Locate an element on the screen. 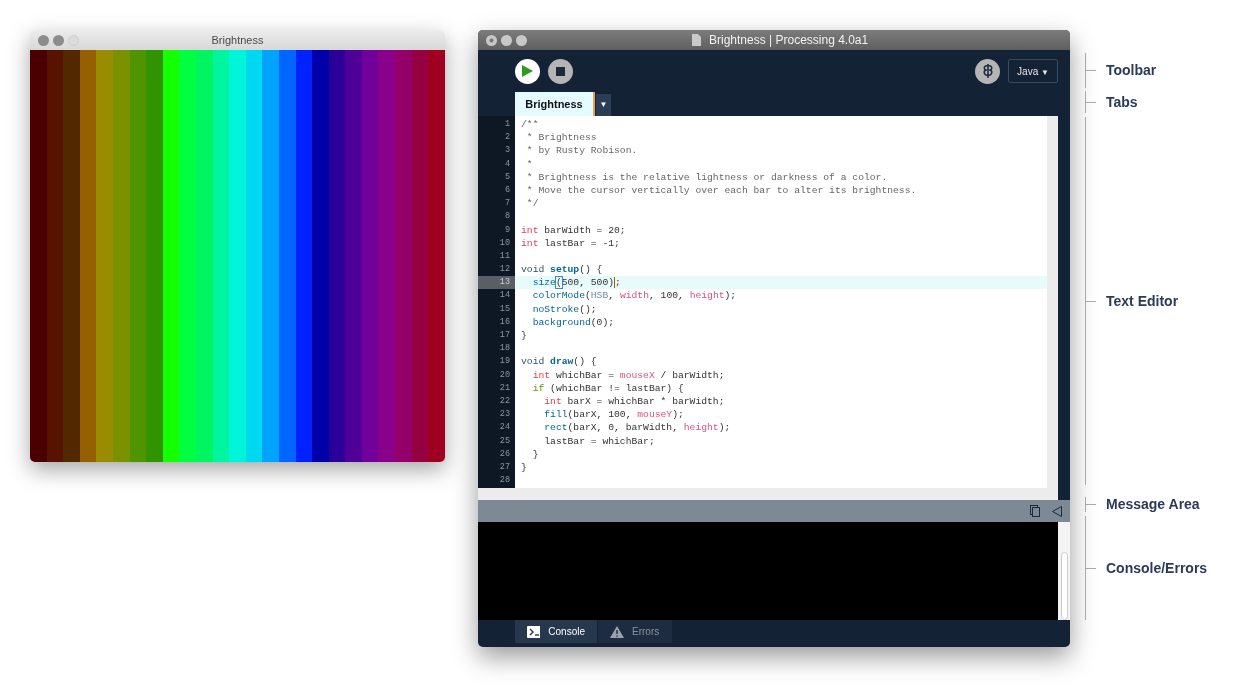  console-tab: Errors is located at coordinates (635, 631).